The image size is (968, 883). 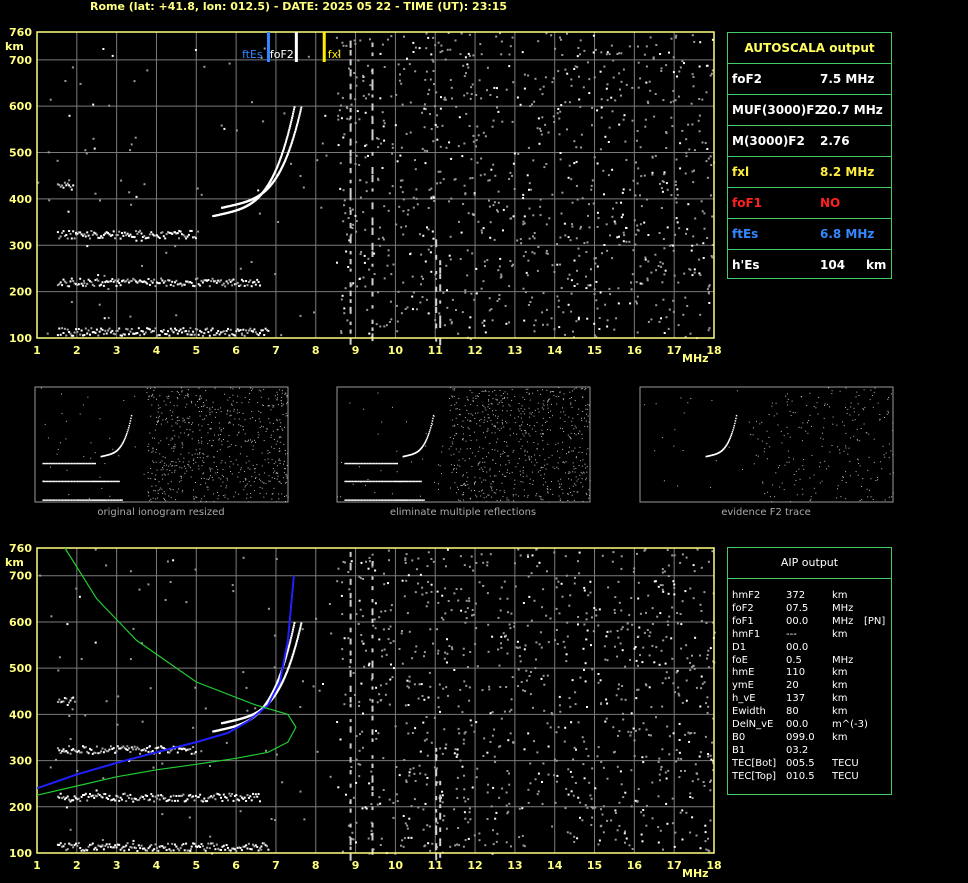 I want to click on f2-trace-point, so click(x=292, y=118).